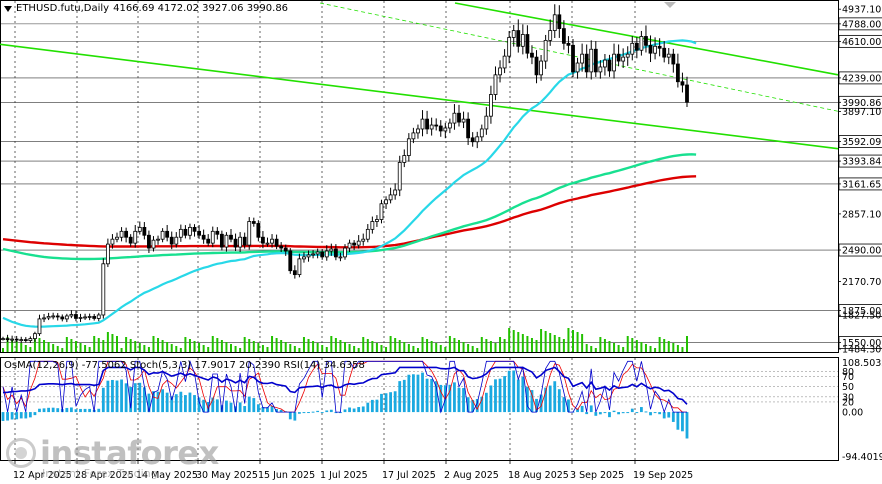 This screenshot has height=484, width=882. Describe the element at coordinates (861, 142) in the screenshot. I see `price-axis-label: 3592.09` at that location.